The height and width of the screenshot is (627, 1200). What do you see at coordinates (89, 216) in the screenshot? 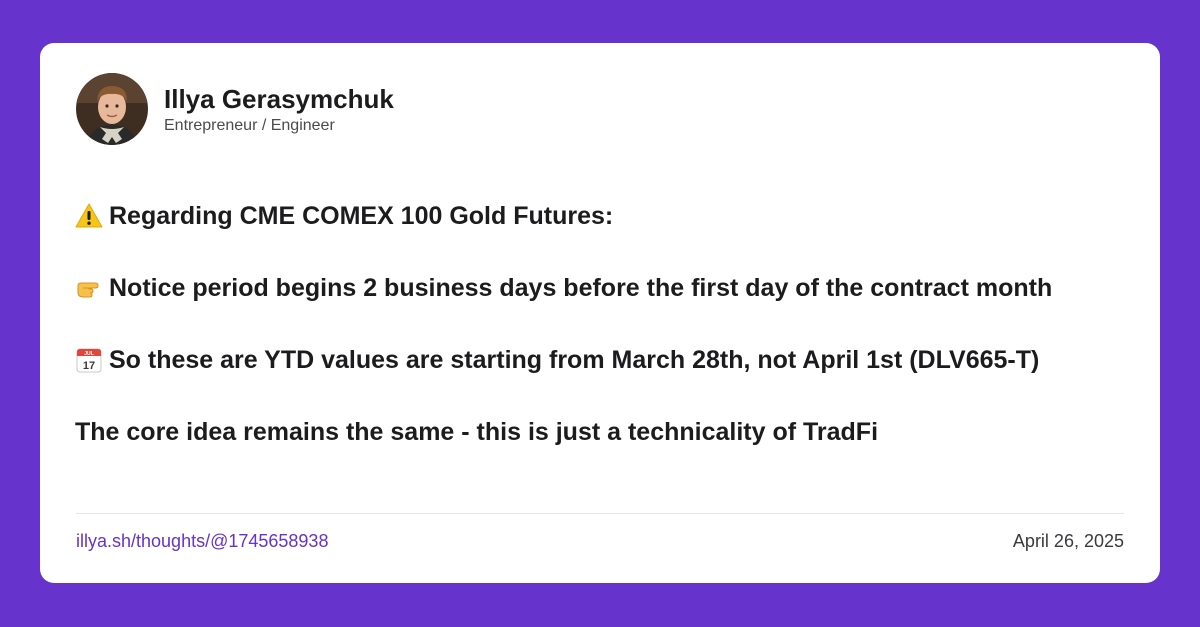
I see `warning-icon` at bounding box center [89, 216].